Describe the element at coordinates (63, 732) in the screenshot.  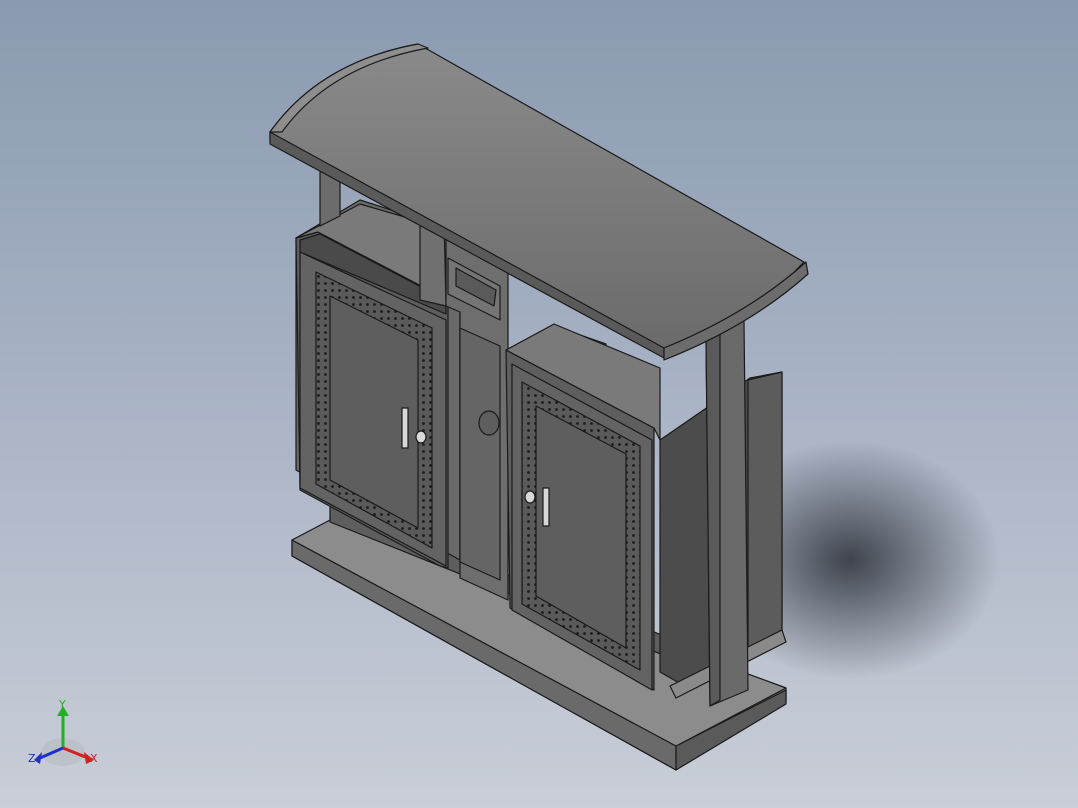
I see `axis-triad: Y X Z` at that location.